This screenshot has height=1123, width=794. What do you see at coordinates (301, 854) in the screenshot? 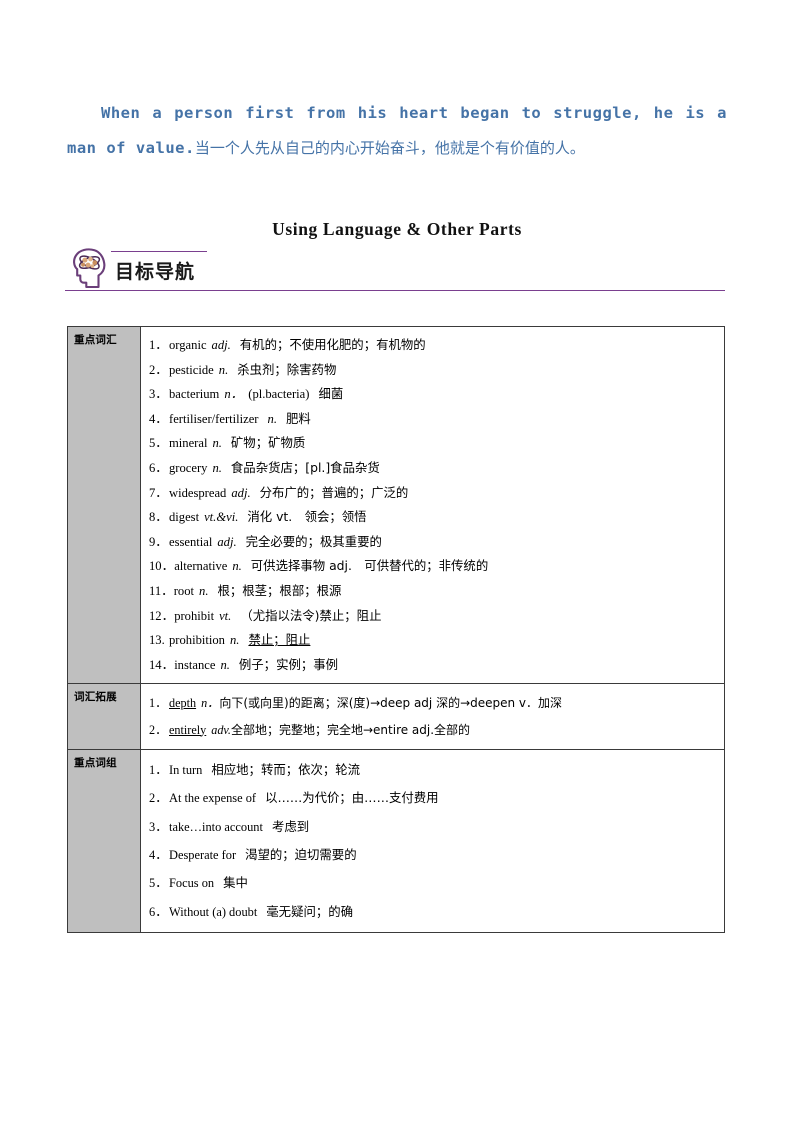
I see `item-meaning: 渴望的；迫切需要的` at bounding box center [301, 854].